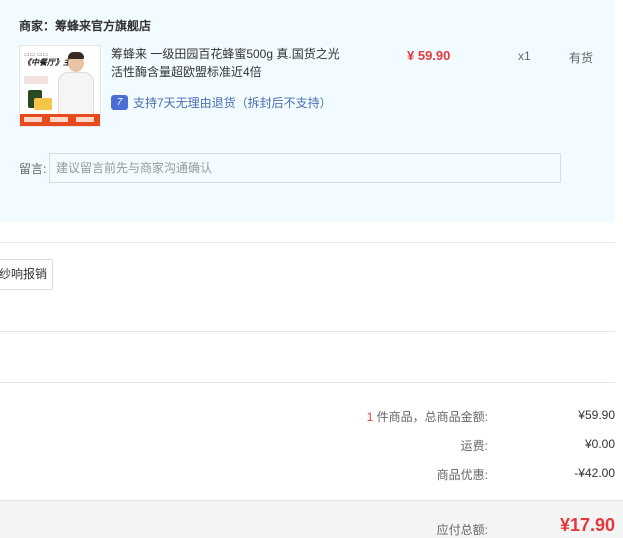 The width and height of the screenshot is (623, 538). I want to click on message-label: 留言:, so click(33, 169).